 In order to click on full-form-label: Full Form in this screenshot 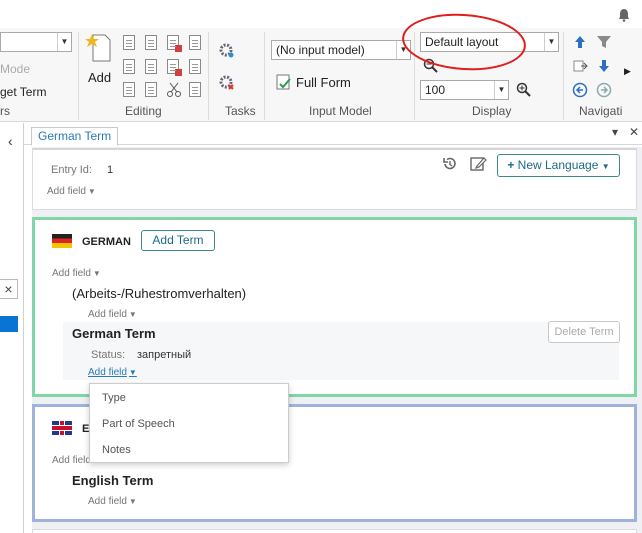, I will do `click(323, 82)`.